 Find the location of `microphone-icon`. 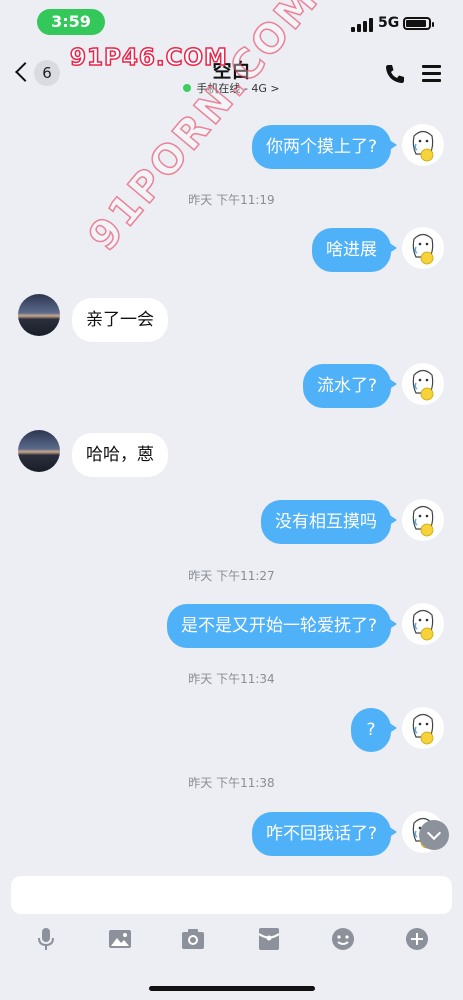

microphone-icon is located at coordinates (46, 939).